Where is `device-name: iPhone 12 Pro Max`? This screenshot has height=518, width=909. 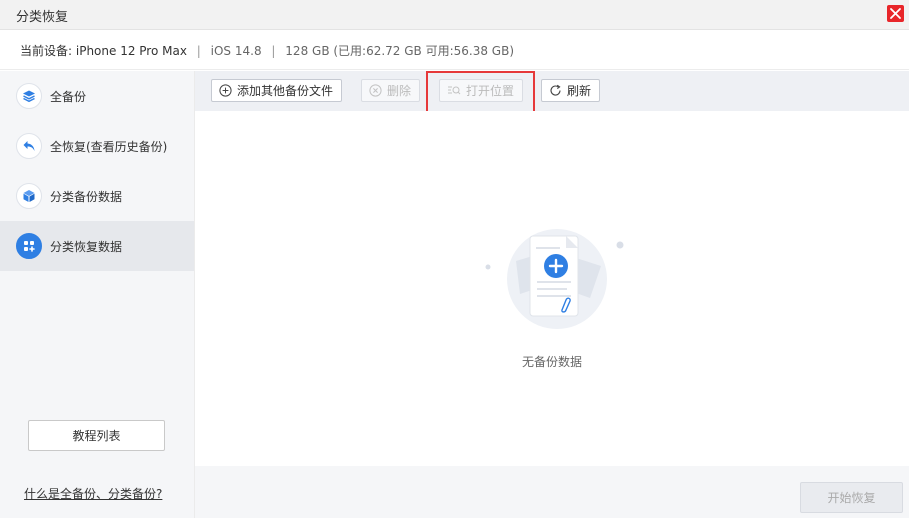 device-name: iPhone 12 Pro Max is located at coordinates (131, 51).